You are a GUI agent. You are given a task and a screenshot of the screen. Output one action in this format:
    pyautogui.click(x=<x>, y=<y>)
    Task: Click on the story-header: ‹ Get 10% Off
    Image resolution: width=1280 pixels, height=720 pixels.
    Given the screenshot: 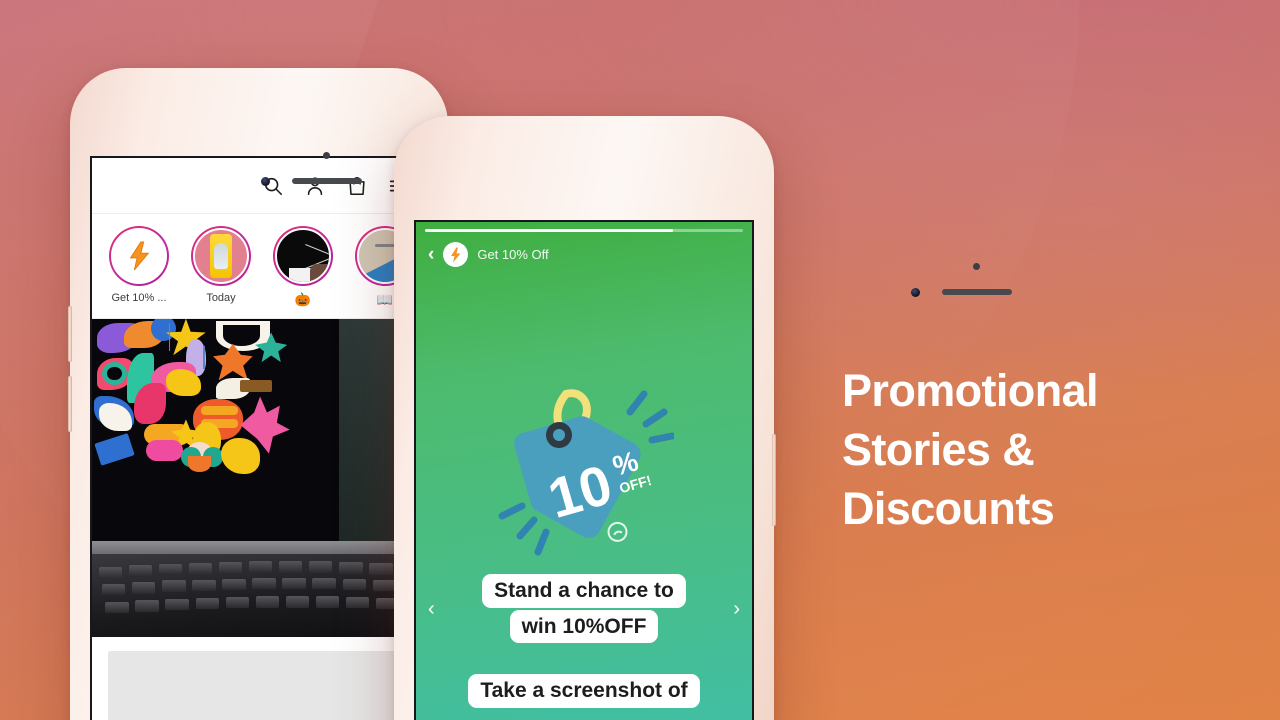 What is the action you would take?
    pyautogui.click(x=584, y=254)
    